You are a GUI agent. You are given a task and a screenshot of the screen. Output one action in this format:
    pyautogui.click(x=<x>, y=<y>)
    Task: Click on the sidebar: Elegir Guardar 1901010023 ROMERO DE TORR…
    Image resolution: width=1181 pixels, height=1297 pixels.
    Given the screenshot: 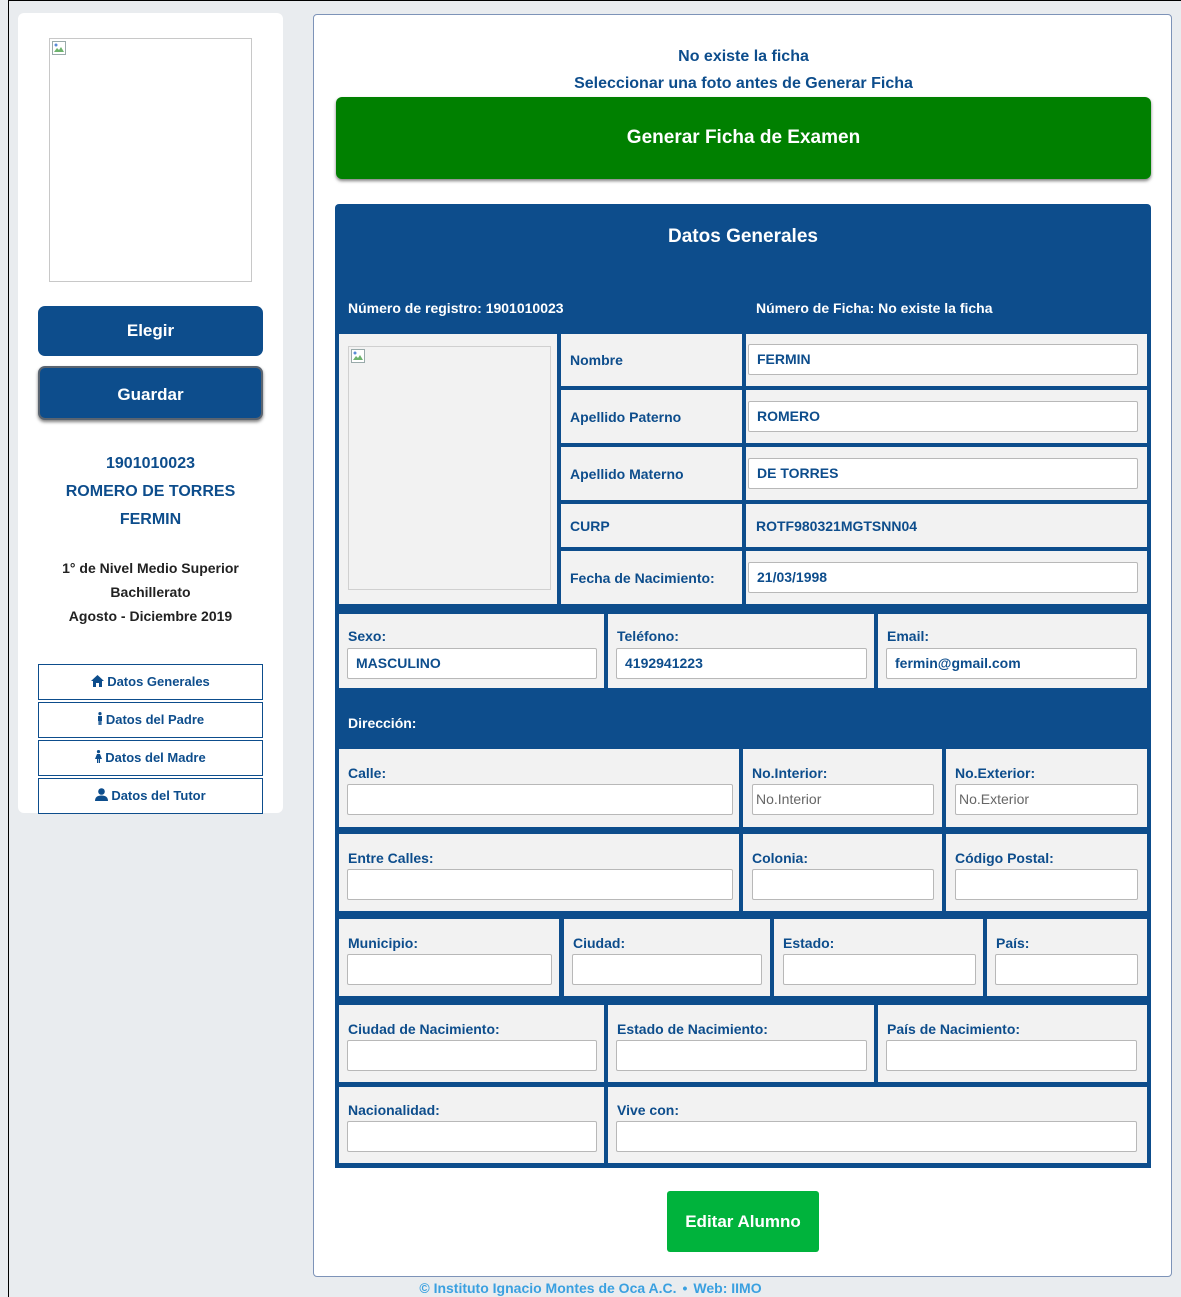 What is the action you would take?
    pyautogui.click(x=150, y=414)
    